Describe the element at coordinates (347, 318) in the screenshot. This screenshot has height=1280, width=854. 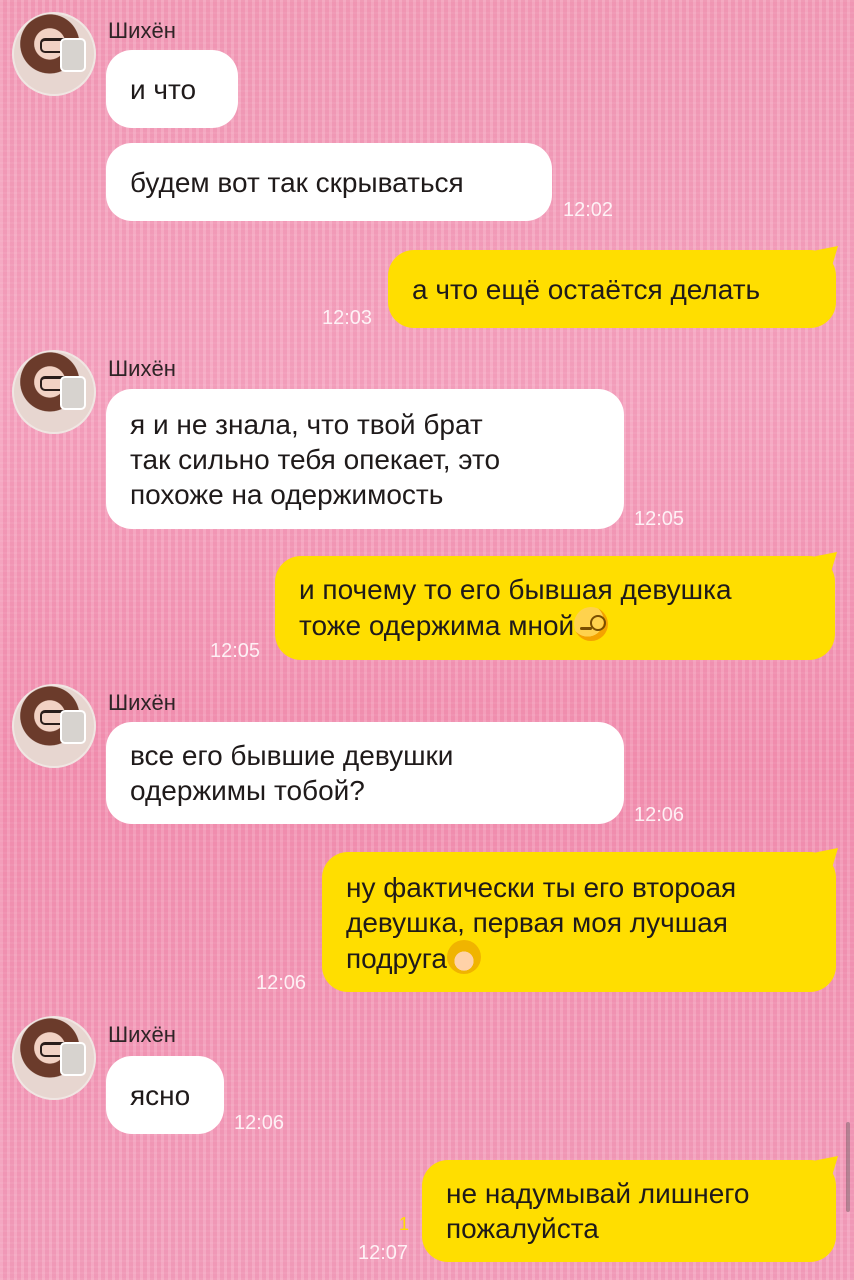
I see `message-time: 12:03` at that location.